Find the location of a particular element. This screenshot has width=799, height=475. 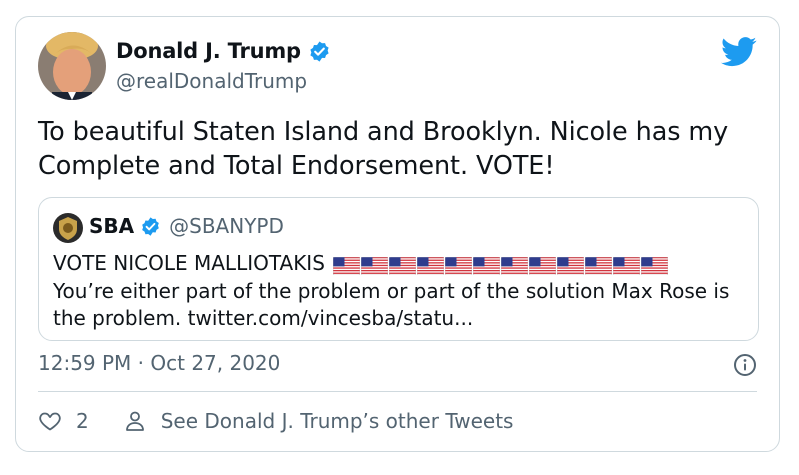

author-avatar is located at coordinates (72, 66).